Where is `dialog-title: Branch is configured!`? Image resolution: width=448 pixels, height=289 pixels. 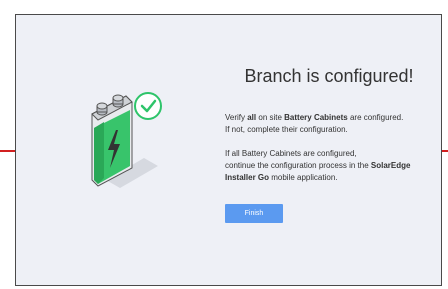 dialog-title: Branch is configured! is located at coordinates (329, 76).